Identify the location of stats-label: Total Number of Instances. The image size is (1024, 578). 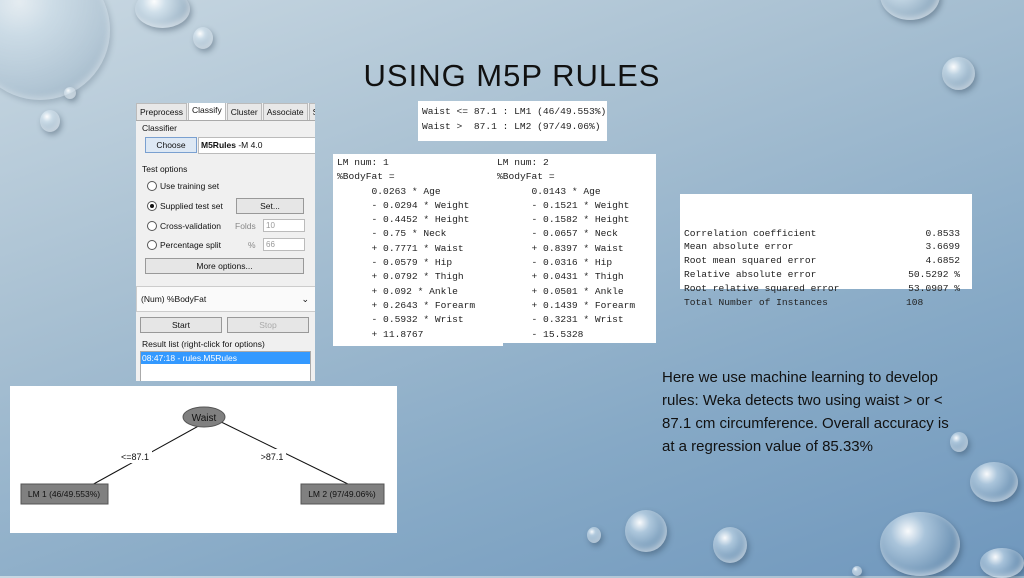
(756, 302).